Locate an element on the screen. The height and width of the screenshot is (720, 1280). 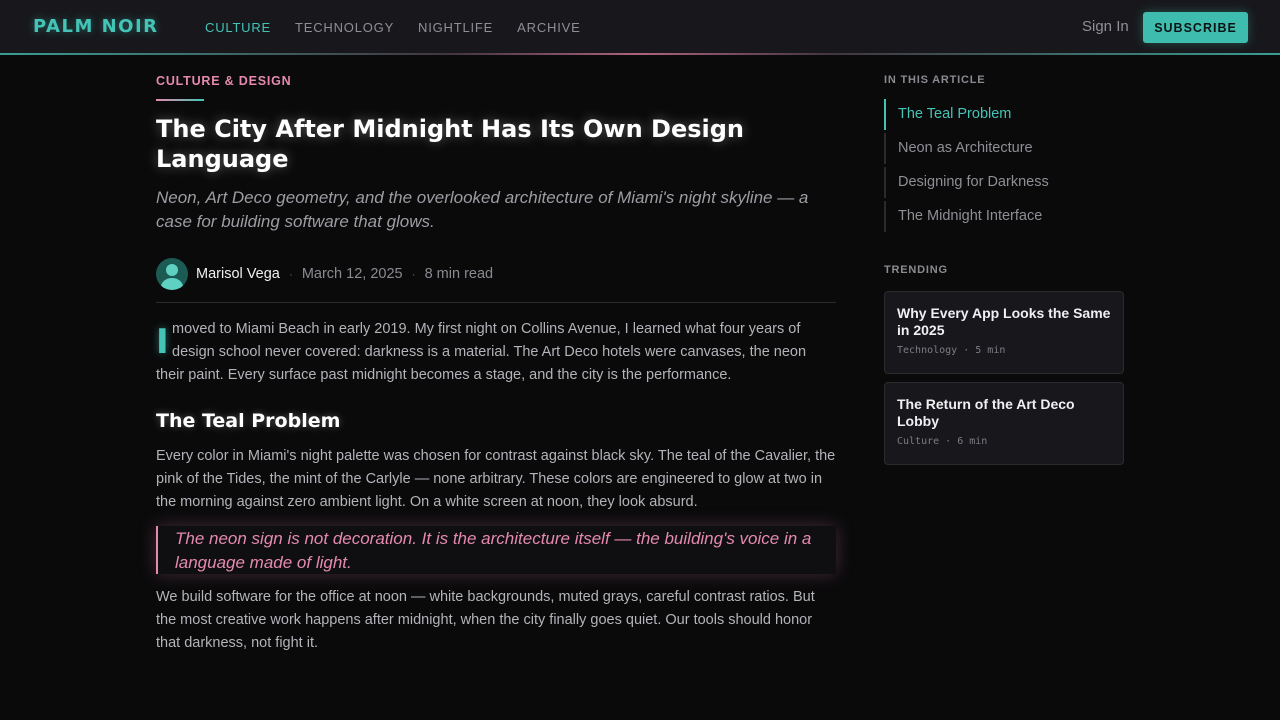
toc-item-midnight-interface: The Midnight Interface is located at coordinates (1004, 216).